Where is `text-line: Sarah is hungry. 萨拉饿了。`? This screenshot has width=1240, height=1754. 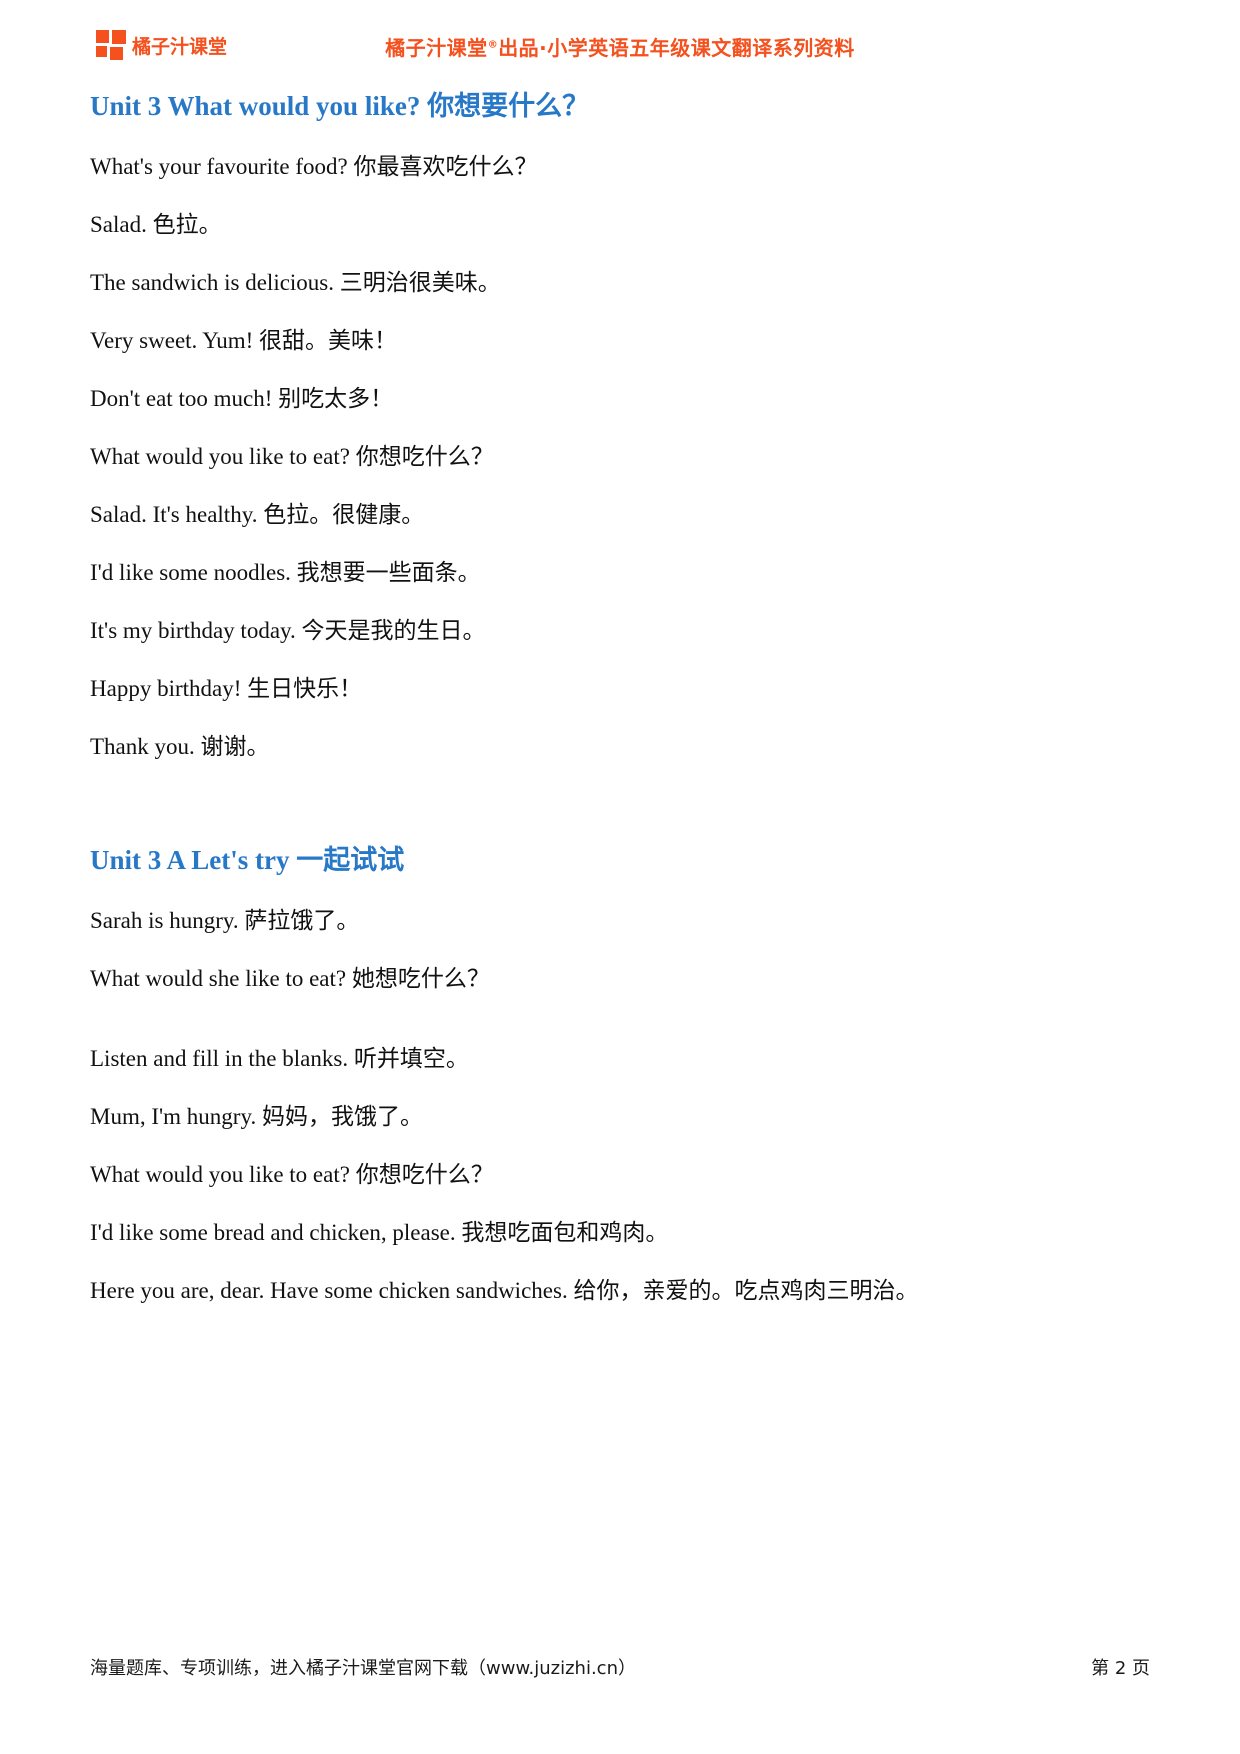
text-line: Sarah is hungry. 萨拉饿了。 is located at coordinates (225, 920).